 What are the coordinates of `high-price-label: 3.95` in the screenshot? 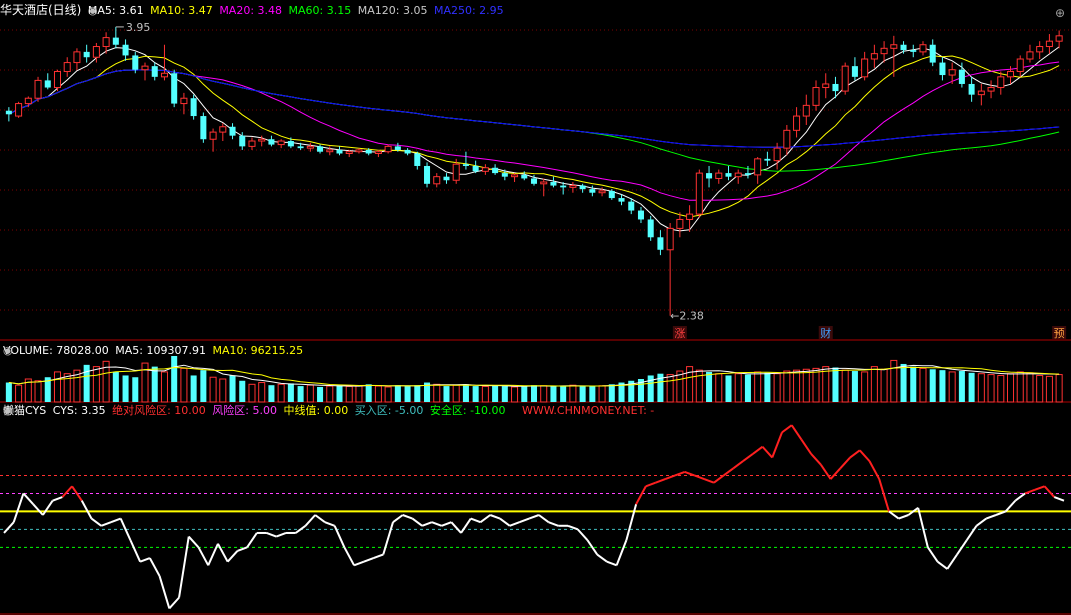 It's located at (138, 27).